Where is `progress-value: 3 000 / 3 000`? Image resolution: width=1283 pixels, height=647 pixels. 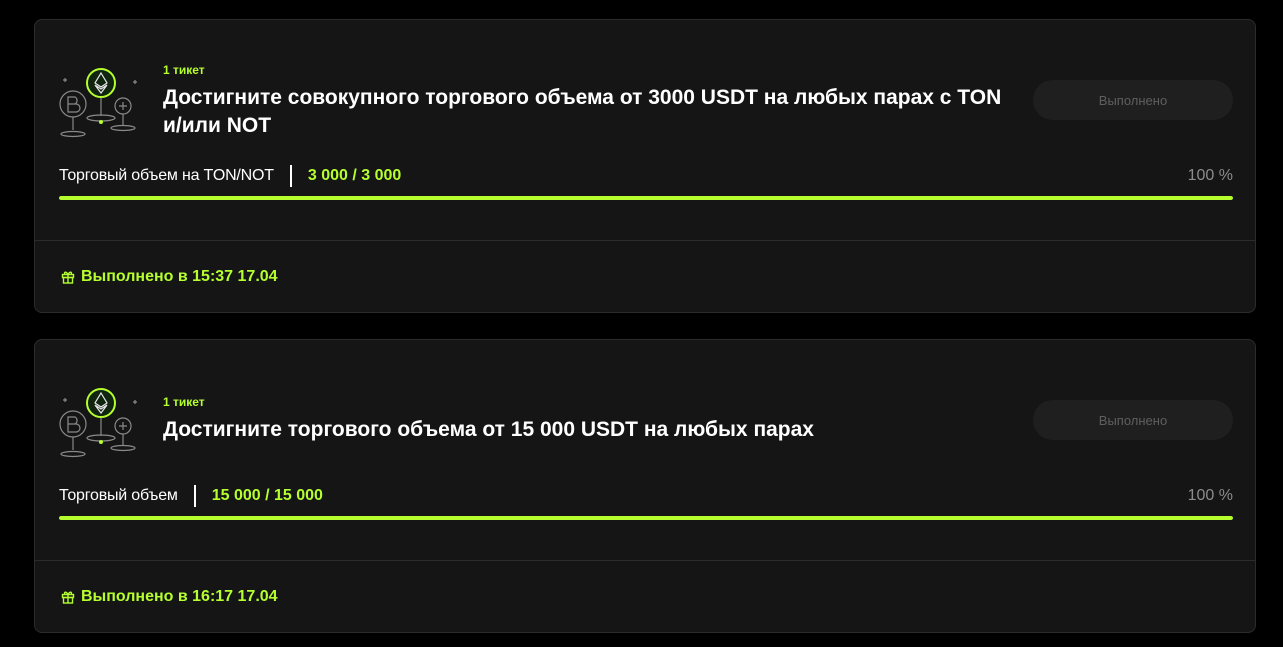
progress-value: 3 000 / 3 000 is located at coordinates (354, 175).